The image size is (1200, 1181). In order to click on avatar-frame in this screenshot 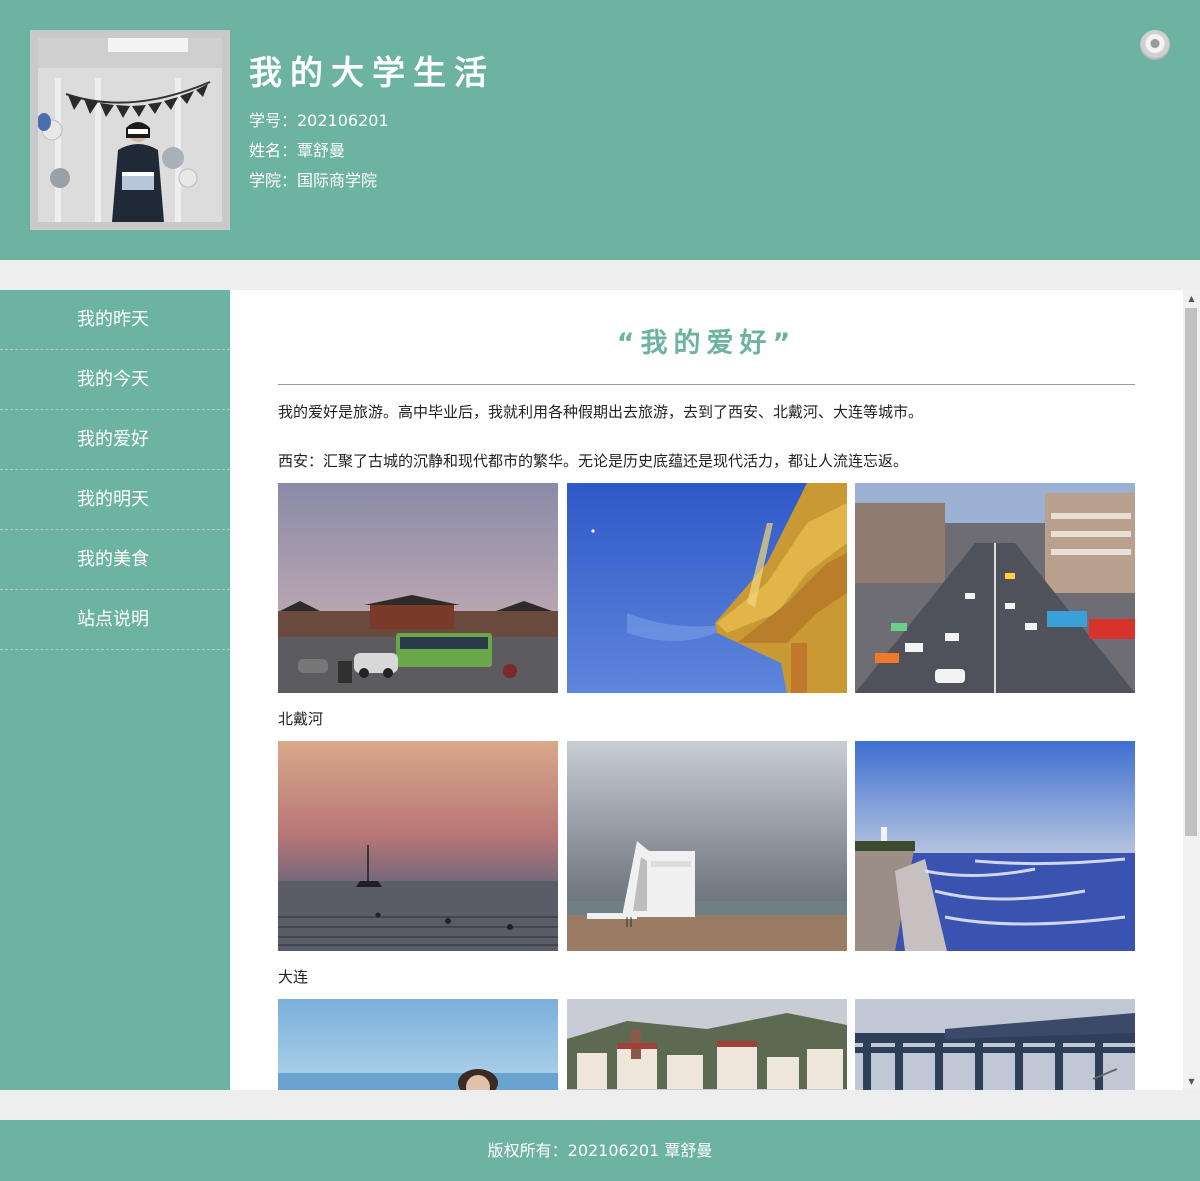, I will do `click(130, 130)`.